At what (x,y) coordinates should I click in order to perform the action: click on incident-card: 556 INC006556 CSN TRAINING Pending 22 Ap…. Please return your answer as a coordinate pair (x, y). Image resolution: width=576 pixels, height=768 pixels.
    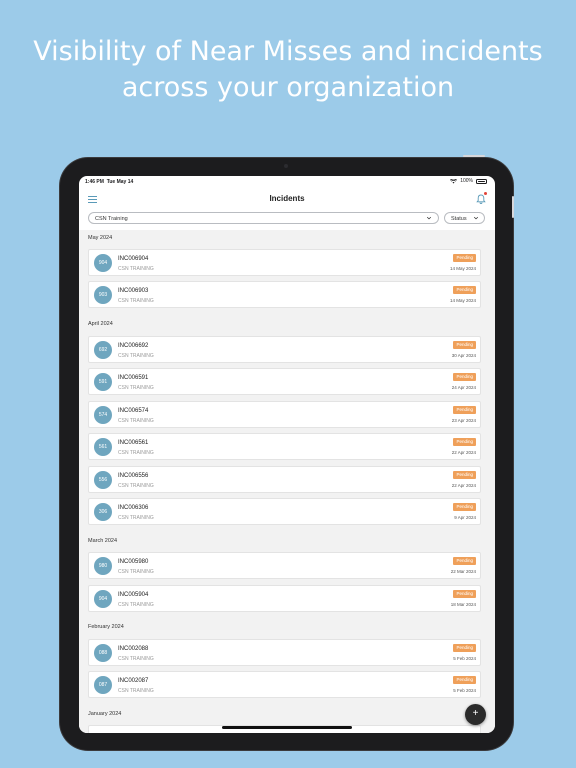
    Looking at the image, I should click on (284, 479).